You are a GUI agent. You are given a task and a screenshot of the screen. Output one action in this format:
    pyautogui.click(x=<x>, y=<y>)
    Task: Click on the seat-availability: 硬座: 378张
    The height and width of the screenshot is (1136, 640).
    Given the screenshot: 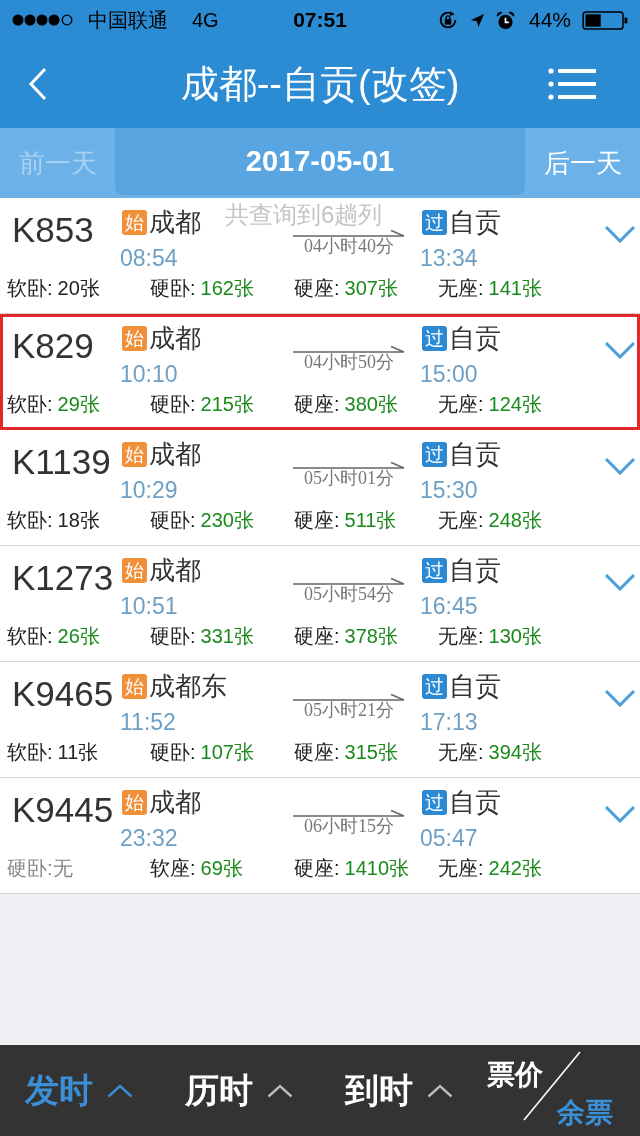 What is the action you would take?
    pyautogui.click(x=346, y=636)
    